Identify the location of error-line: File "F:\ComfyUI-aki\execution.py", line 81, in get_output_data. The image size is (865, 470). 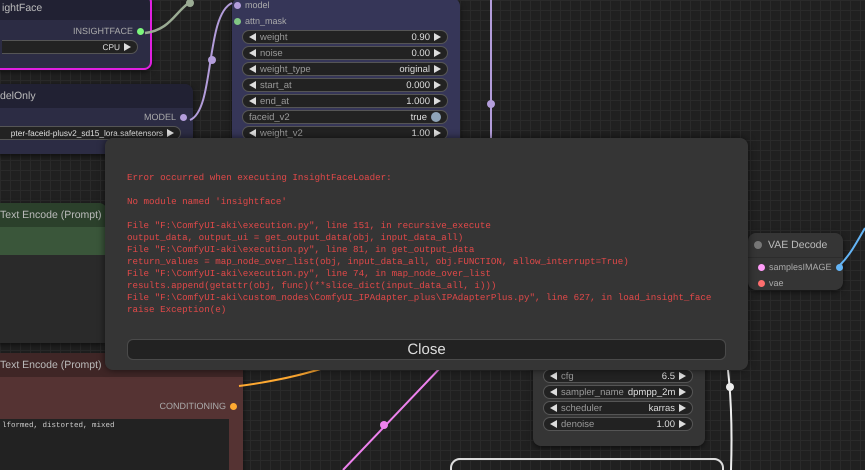
(301, 250).